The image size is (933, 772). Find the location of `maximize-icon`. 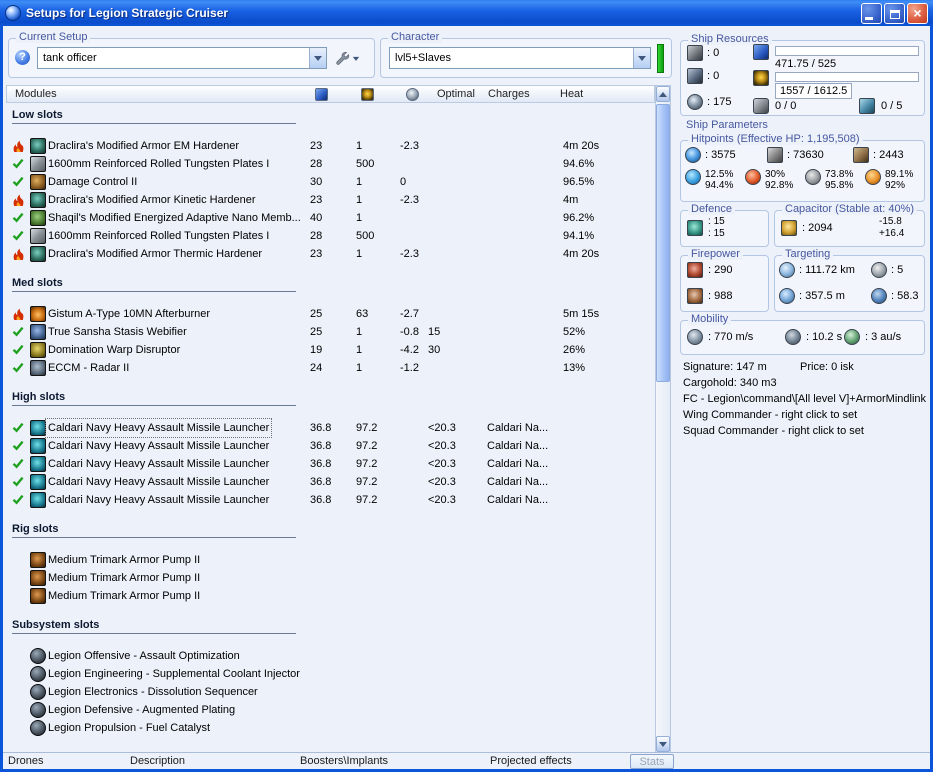

maximize-icon is located at coordinates (894, 14).